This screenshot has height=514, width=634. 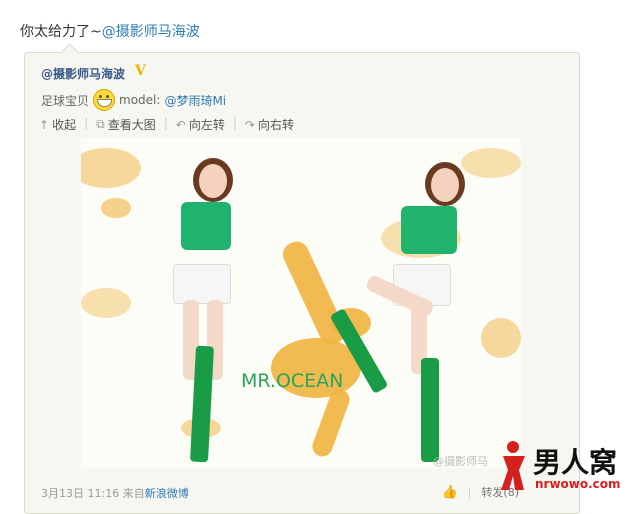 What do you see at coordinates (513, 465) in the screenshot?
I see `running-figure-icon` at bounding box center [513, 465].